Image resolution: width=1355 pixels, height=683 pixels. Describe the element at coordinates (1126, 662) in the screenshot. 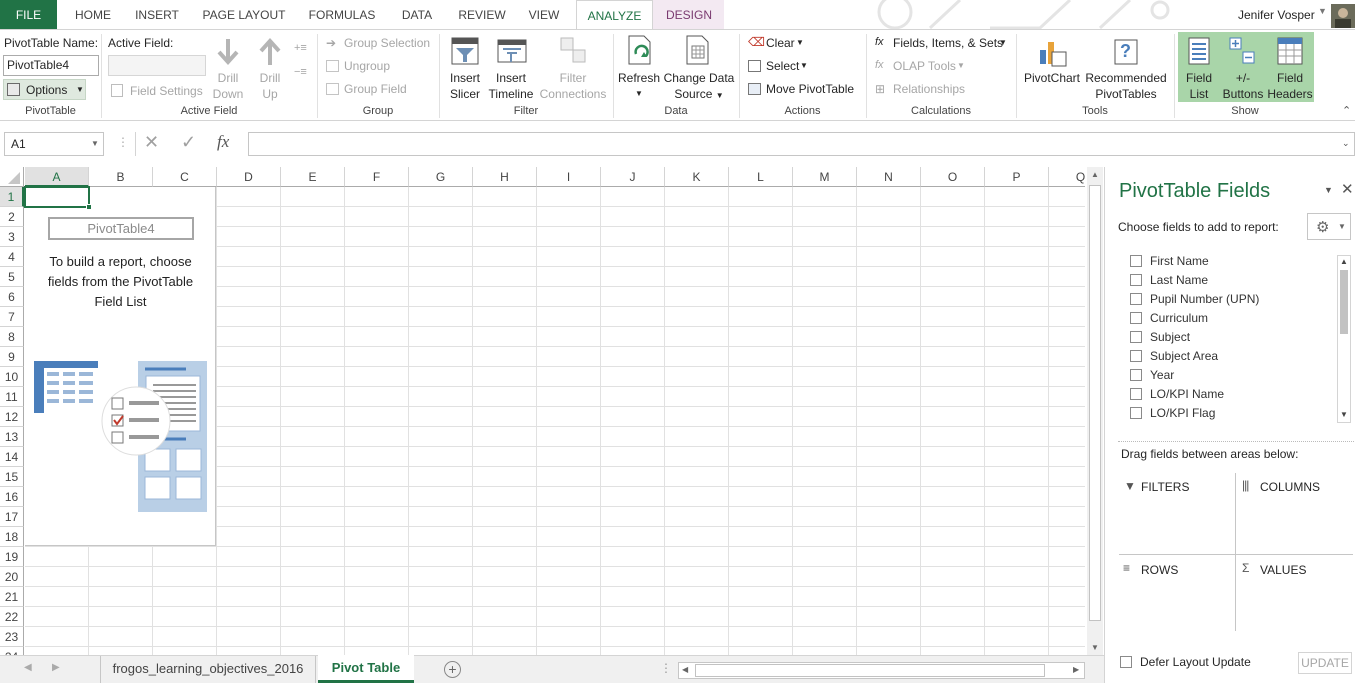

I see `defer-checkbox` at that location.